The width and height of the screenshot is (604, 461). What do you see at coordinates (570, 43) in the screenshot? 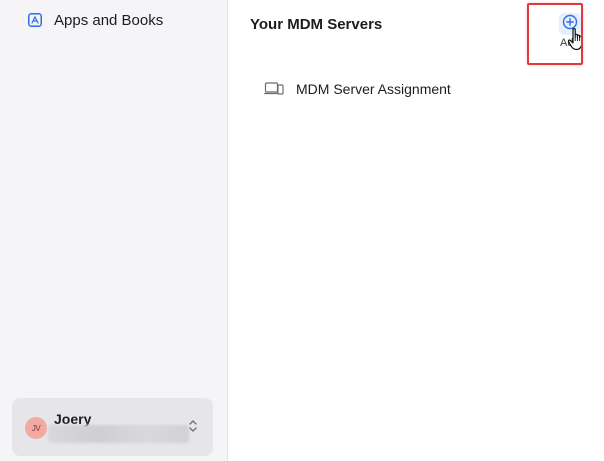
I see `add-button-label: Add` at bounding box center [570, 43].